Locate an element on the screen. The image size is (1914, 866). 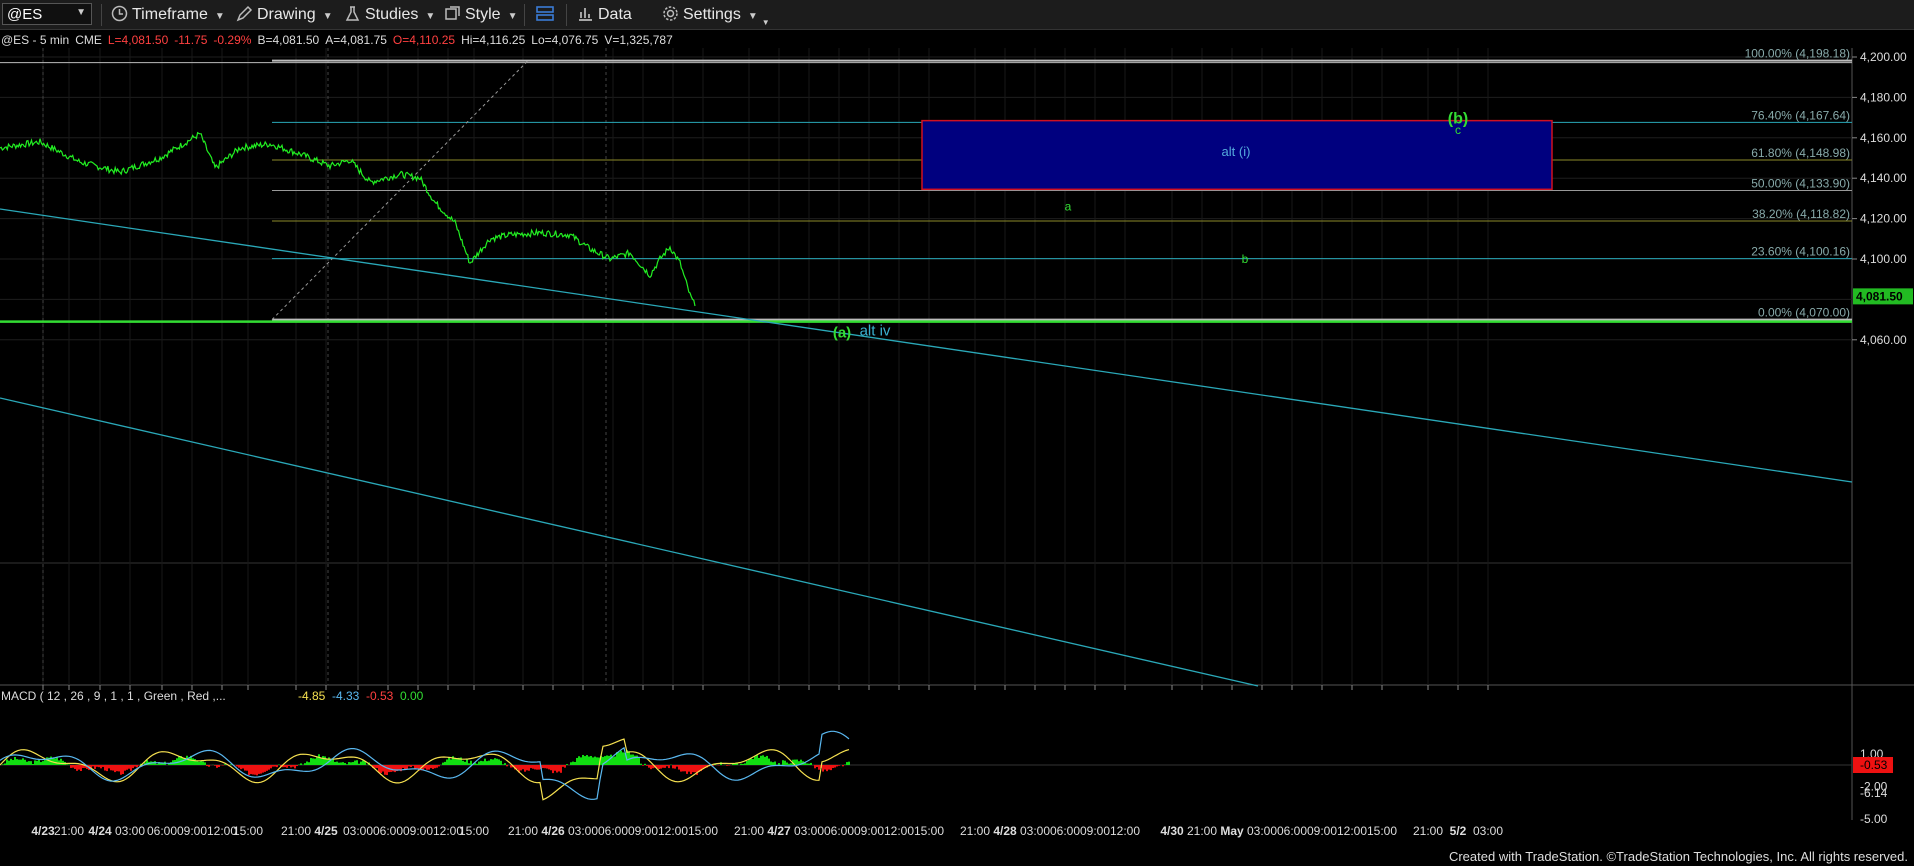
drawing-label: Drawing is located at coordinates (286, 14).